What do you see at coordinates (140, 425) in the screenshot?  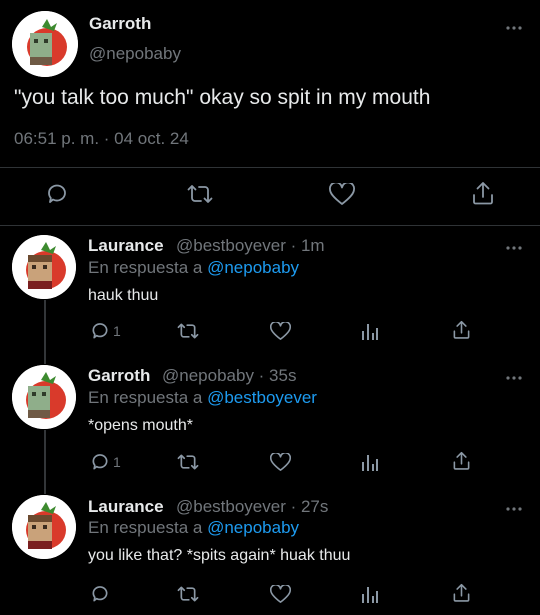 I see `reply-text: *opens mouth*` at bounding box center [140, 425].